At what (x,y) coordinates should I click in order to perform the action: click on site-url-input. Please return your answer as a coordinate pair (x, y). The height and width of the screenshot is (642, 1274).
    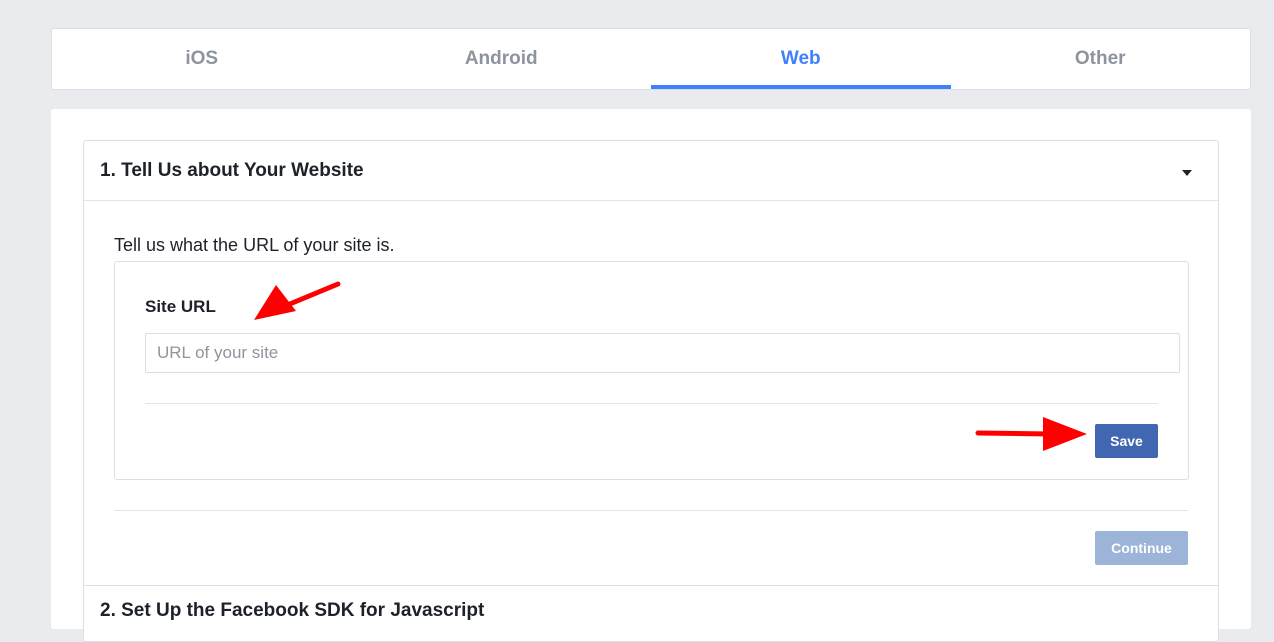
    Looking at the image, I should click on (662, 353).